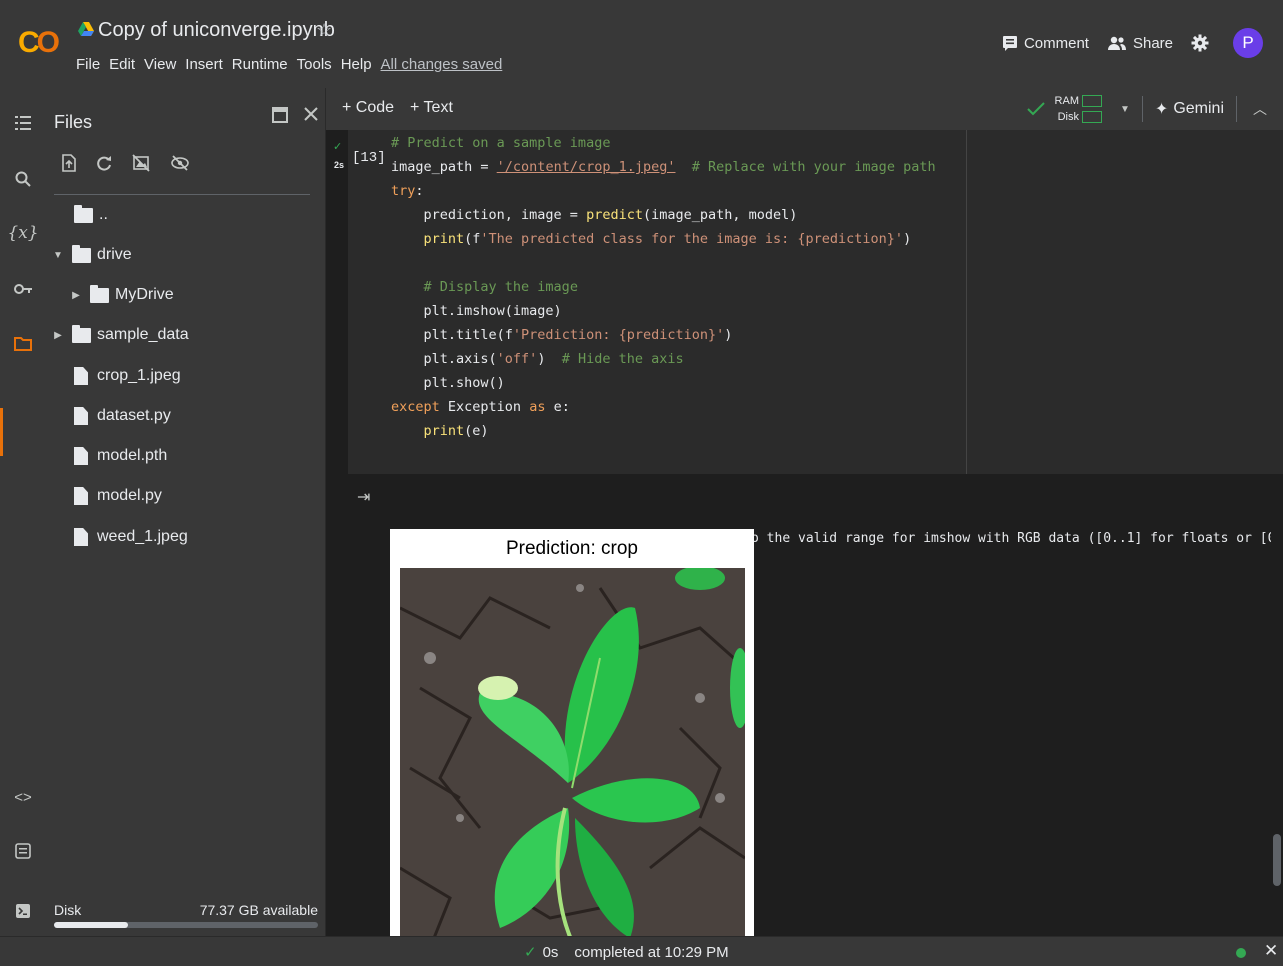  What do you see at coordinates (1152, 43) in the screenshot?
I see `share-label: Share` at bounding box center [1152, 43].